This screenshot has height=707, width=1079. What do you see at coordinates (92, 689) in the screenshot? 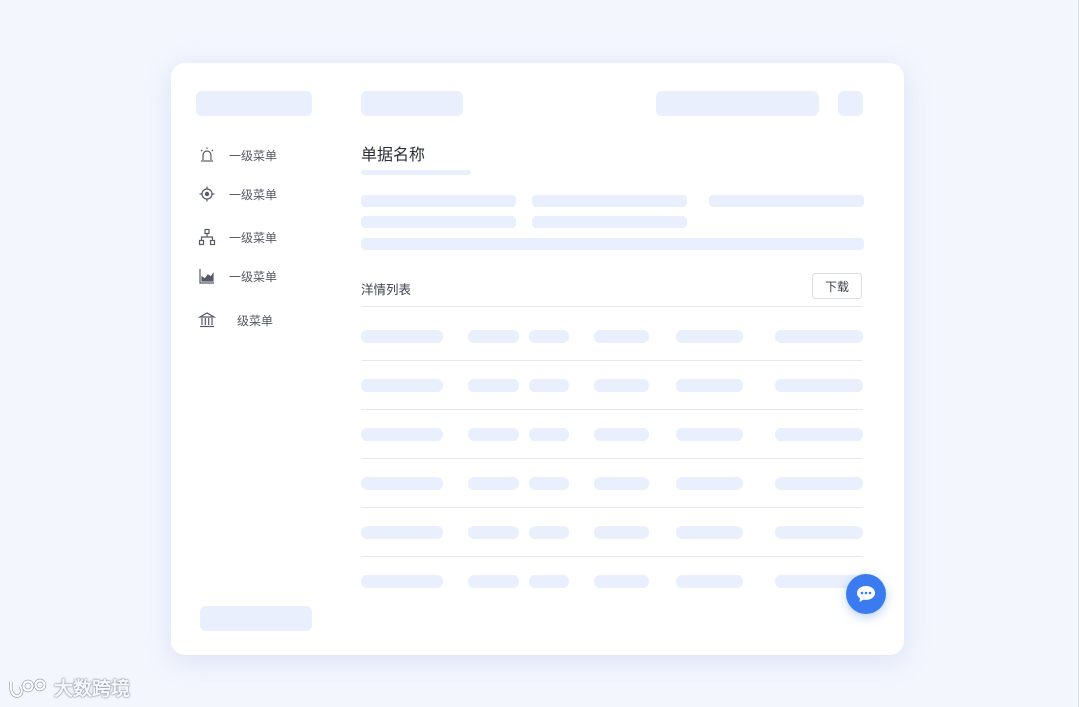
I see `watermark-text: 大数跨境` at bounding box center [92, 689].